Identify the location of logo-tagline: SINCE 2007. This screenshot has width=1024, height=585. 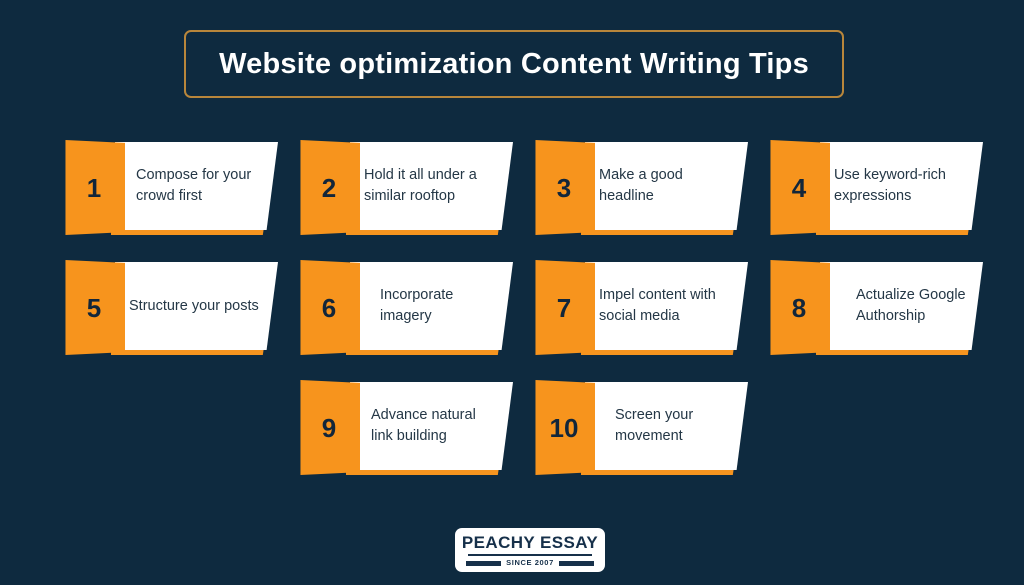
(530, 563).